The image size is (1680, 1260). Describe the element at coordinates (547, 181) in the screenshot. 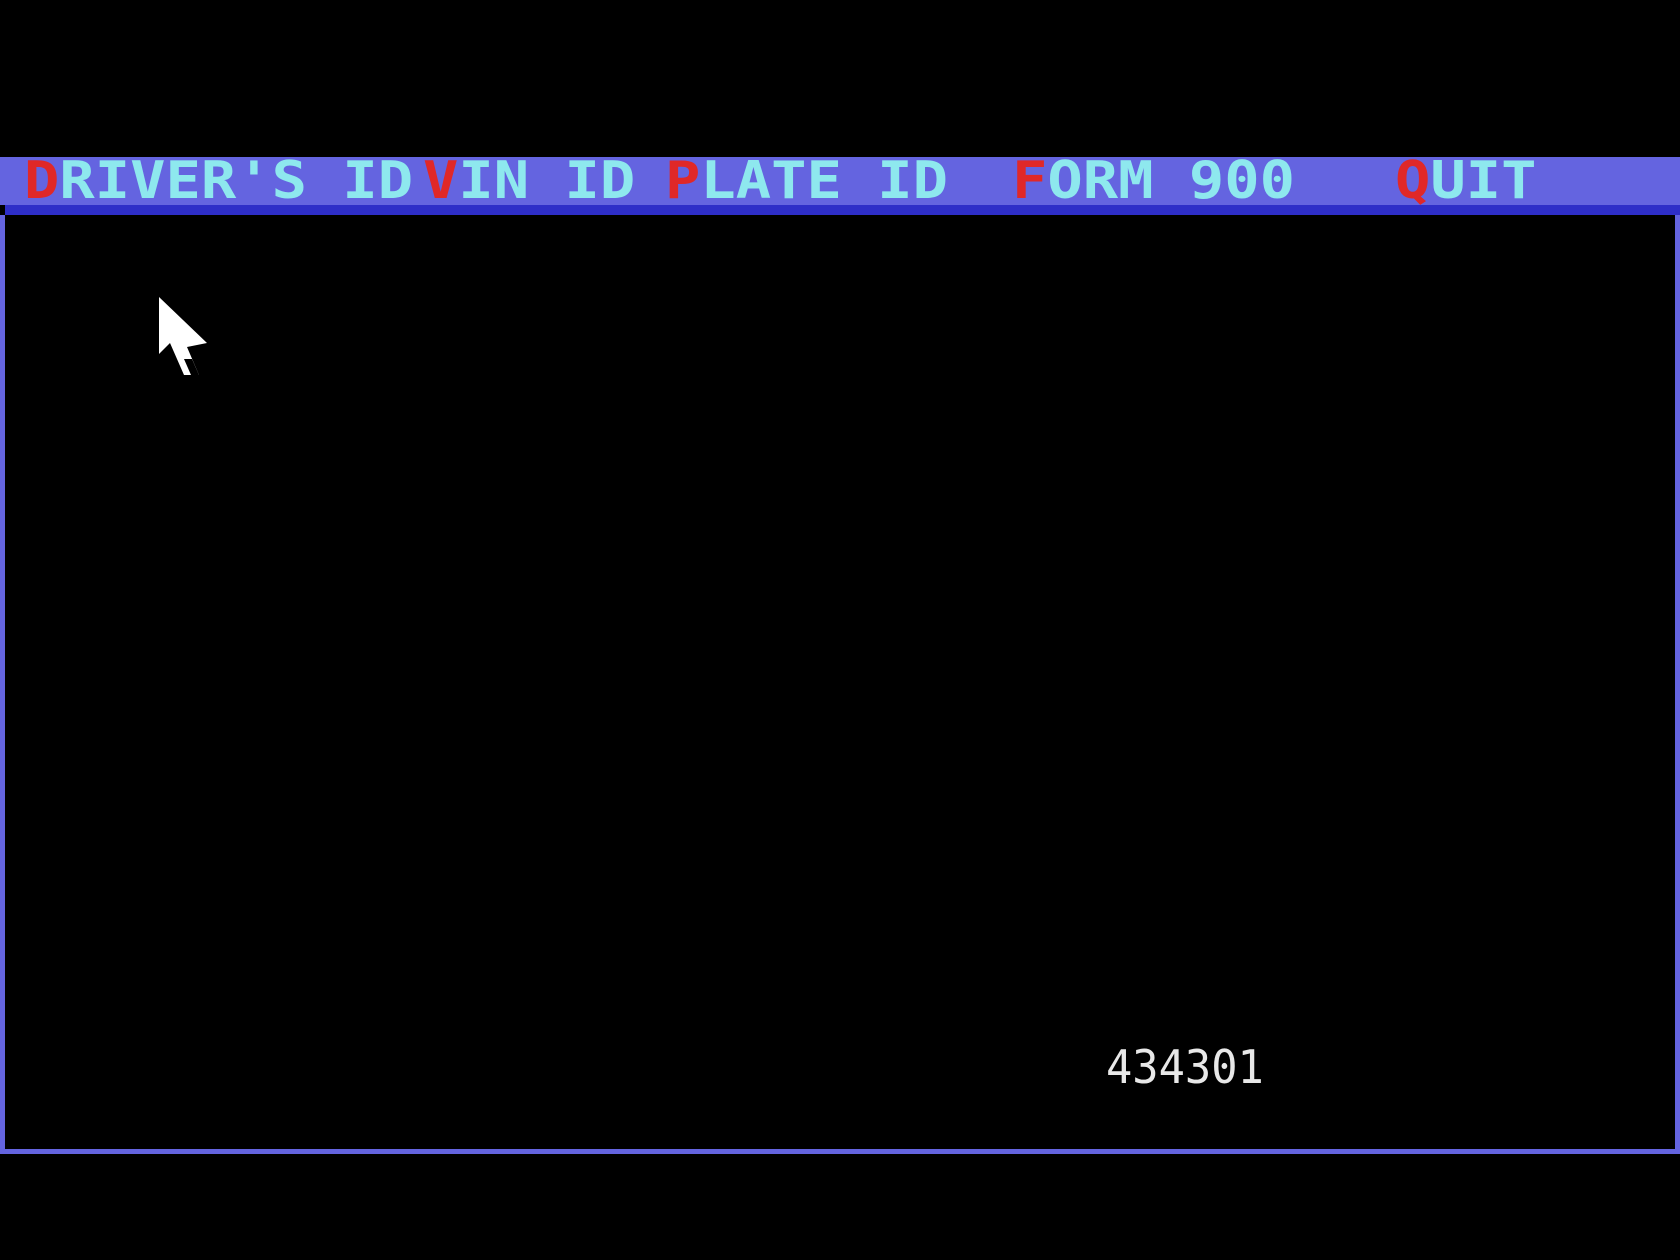

I see `menu-item-label: IN ID` at that location.